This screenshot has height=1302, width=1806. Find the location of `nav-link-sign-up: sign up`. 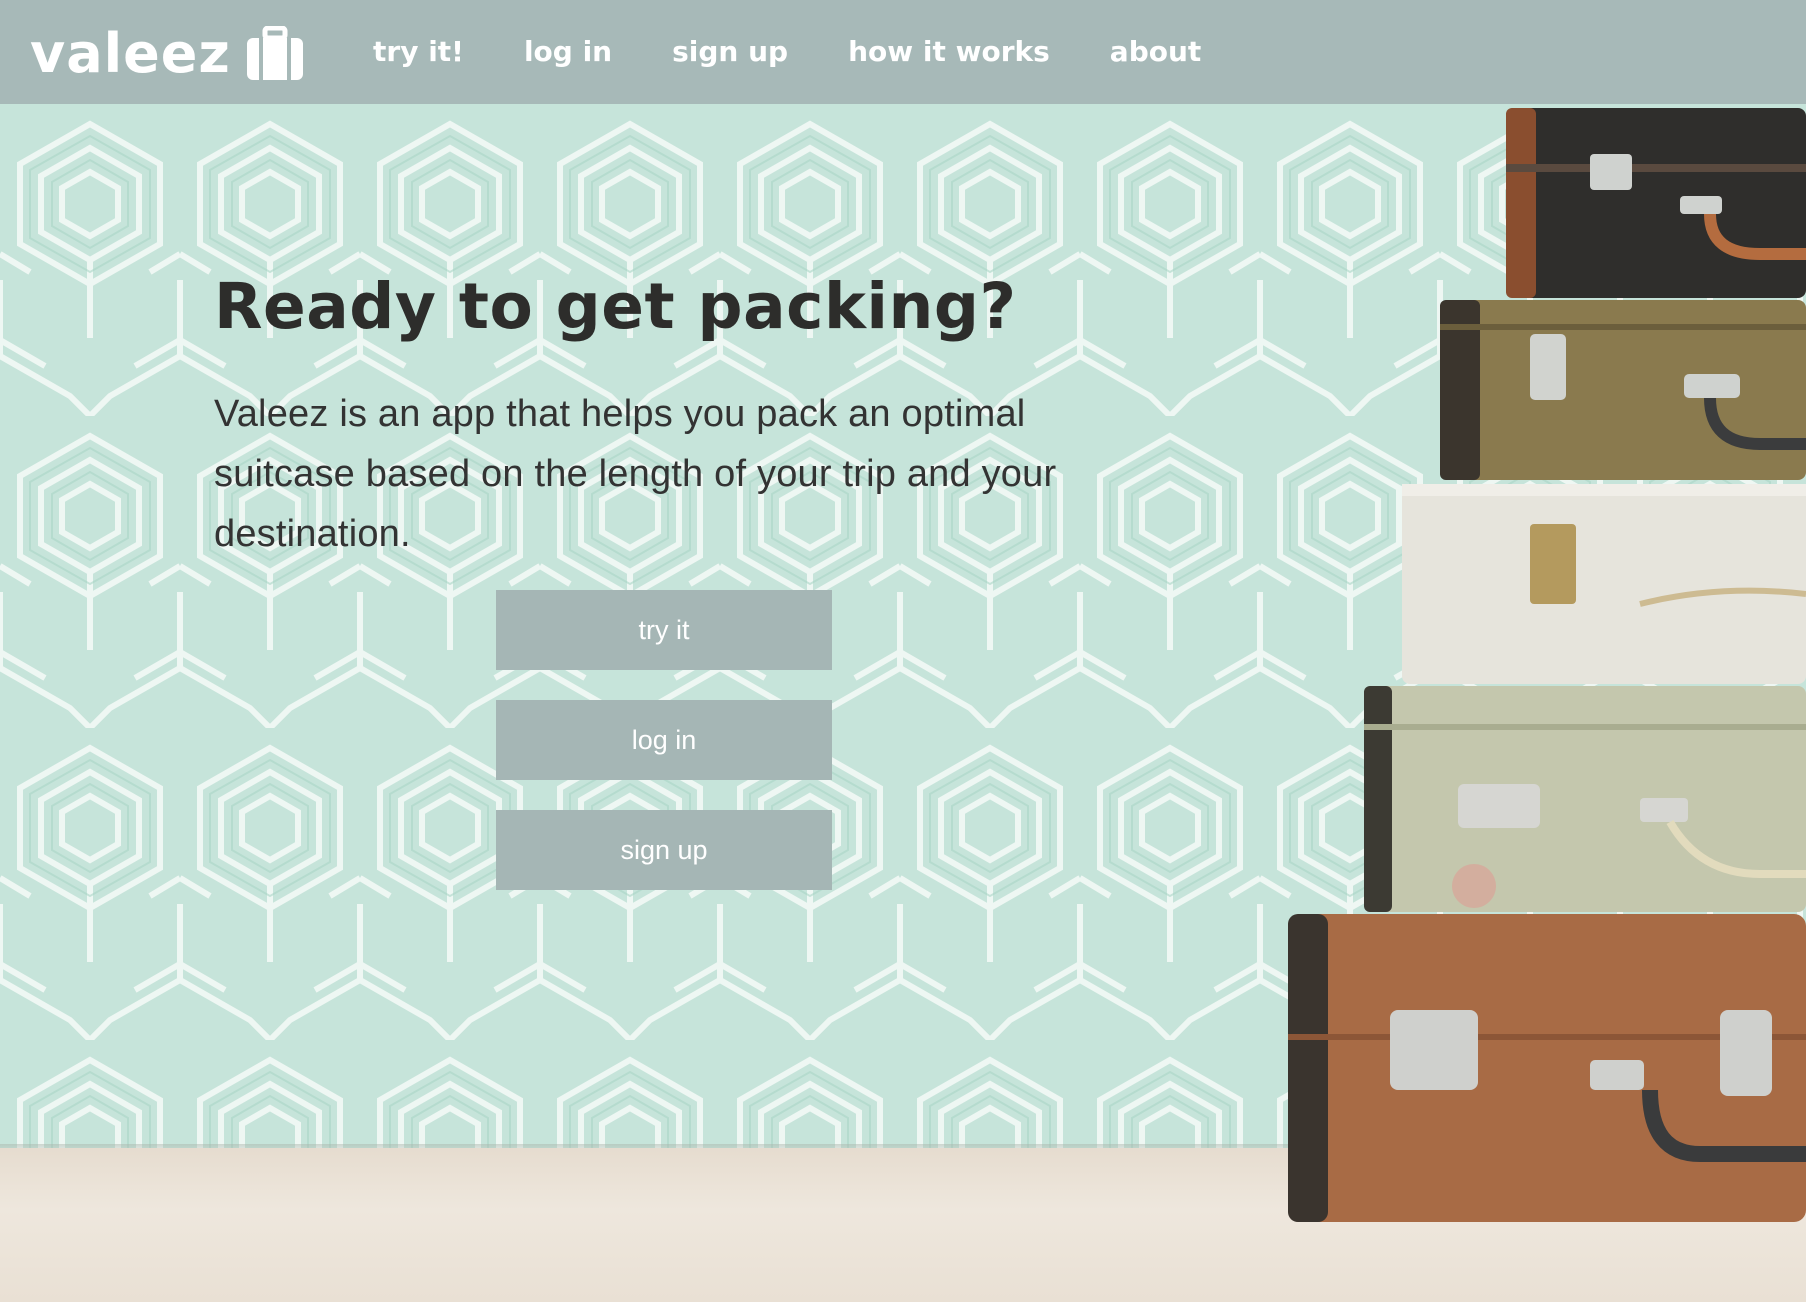

nav-link-sign-up: sign up is located at coordinates (730, 52).